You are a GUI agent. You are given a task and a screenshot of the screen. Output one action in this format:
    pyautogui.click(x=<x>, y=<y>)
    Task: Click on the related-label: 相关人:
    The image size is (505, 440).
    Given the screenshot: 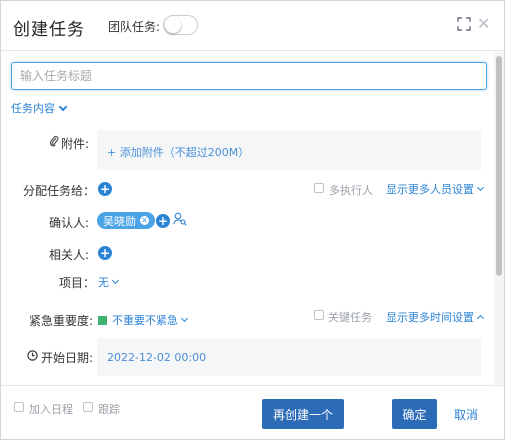 What is the action you would take?
    pyautogui.click(x=69, y=255)
    